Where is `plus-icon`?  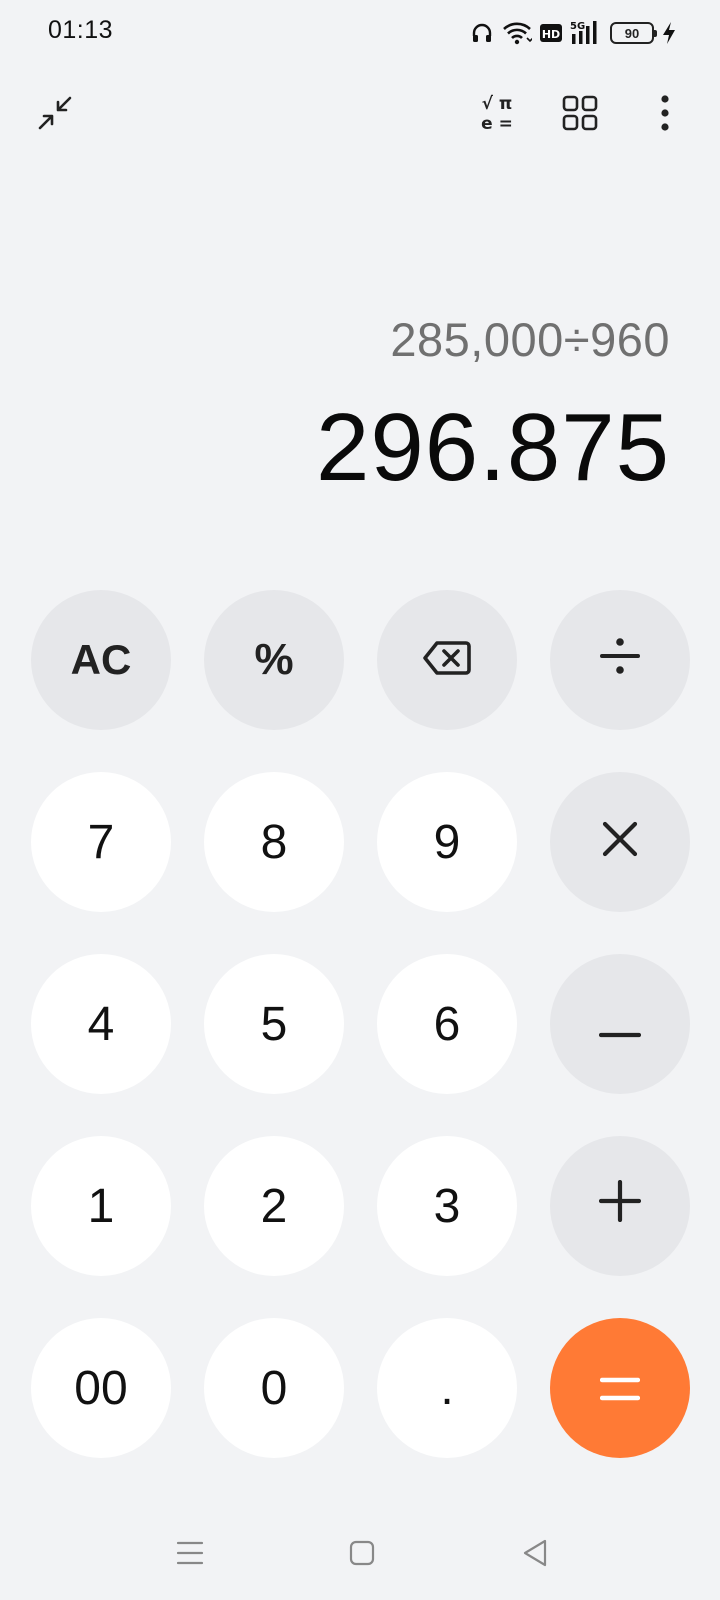
plus-icon is located at coordinates (620, 1206).